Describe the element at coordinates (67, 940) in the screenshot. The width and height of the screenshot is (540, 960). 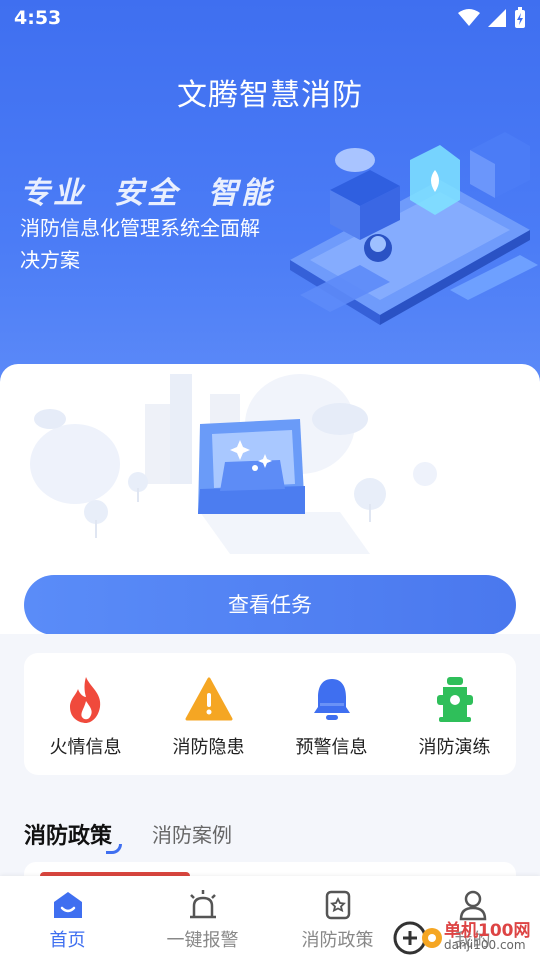
I see `nav-label: 首页` at that location.